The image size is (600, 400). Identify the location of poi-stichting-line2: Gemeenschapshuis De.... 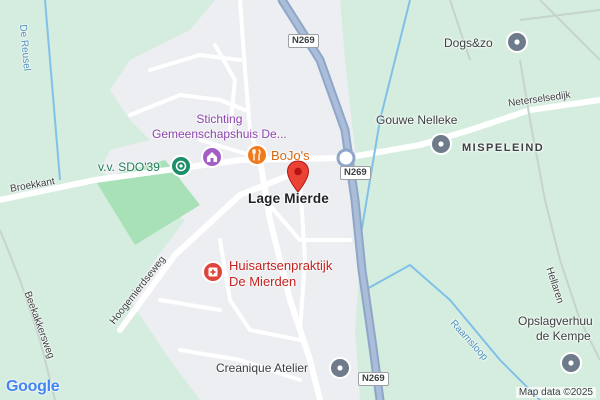
(219, 134).